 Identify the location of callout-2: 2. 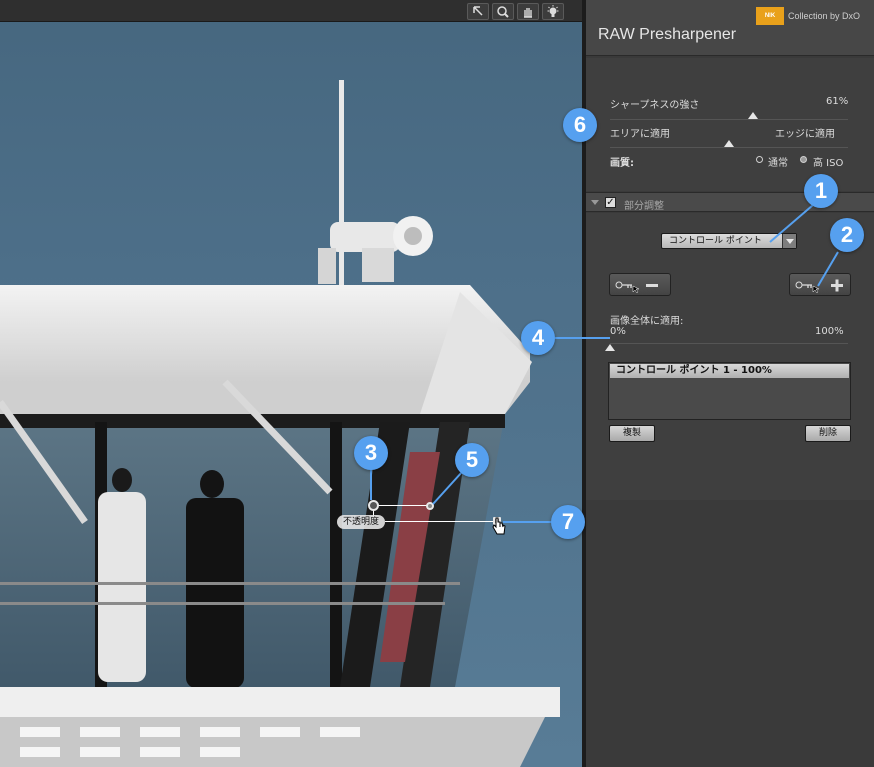
(847, 235).